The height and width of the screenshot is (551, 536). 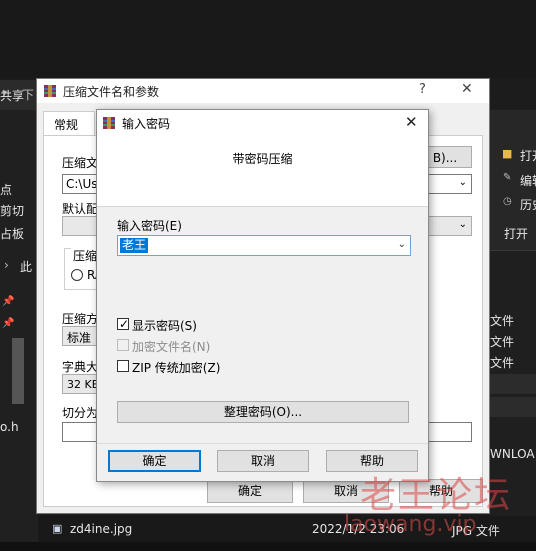 What do you see at coordinates (264, 245) in the screenshot?
I see `password-input: 老王 ⌄` at bounding box center [264, 245].